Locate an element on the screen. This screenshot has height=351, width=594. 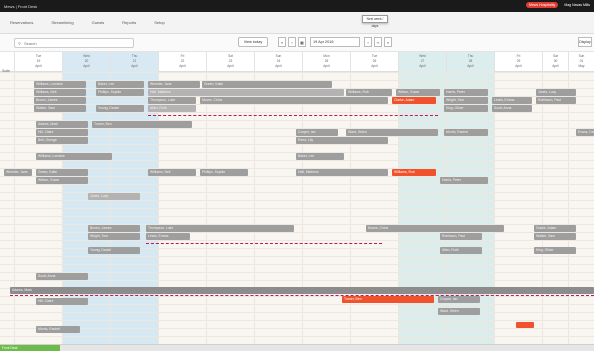
day-header: Sun 24 April is located at coordinates (278, 62).